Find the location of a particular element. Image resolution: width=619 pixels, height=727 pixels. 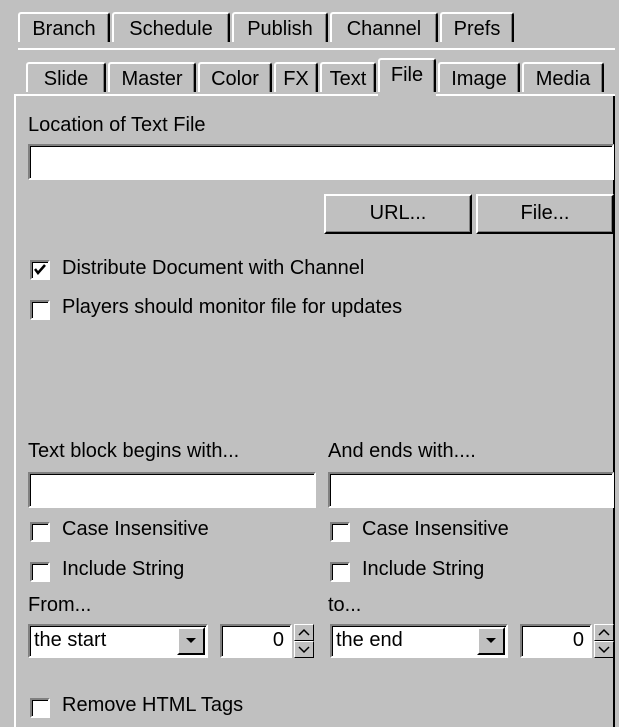

tab-label: Publish is located at coordinates (280, 29).